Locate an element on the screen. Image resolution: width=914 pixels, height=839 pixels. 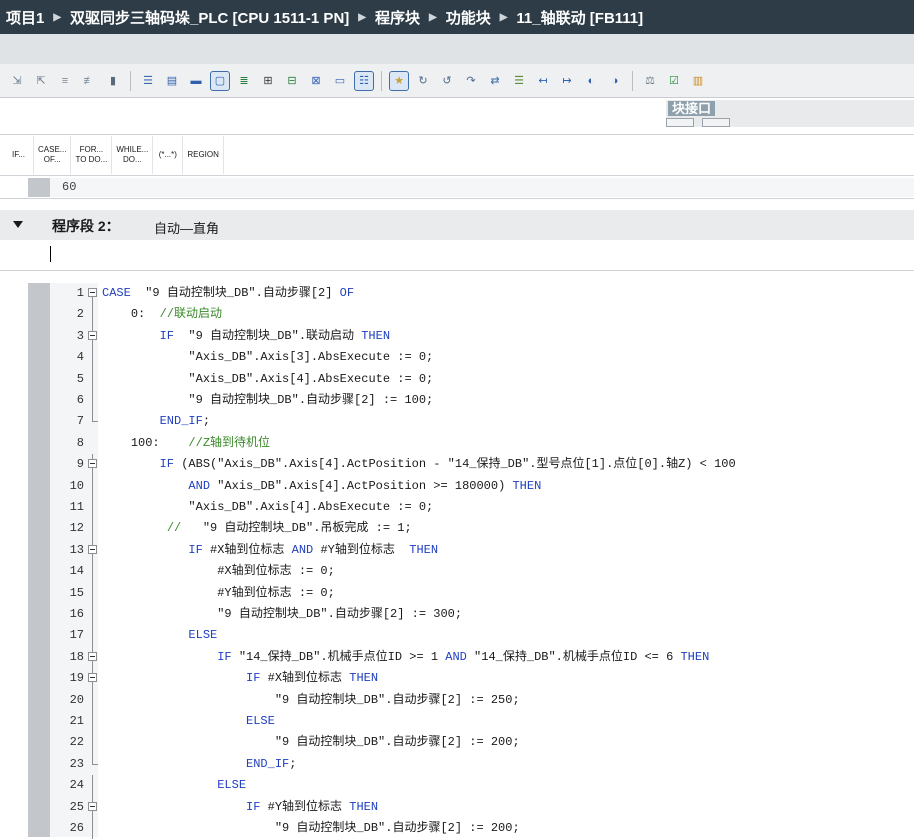
list-icon: ☷ is located at coordinates (364, 80).